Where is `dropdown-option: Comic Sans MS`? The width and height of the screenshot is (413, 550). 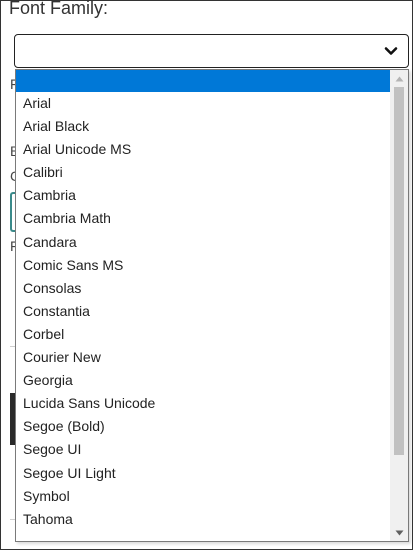
dropdown-option: Comic Sans MS is located at coordinates (203, 265).